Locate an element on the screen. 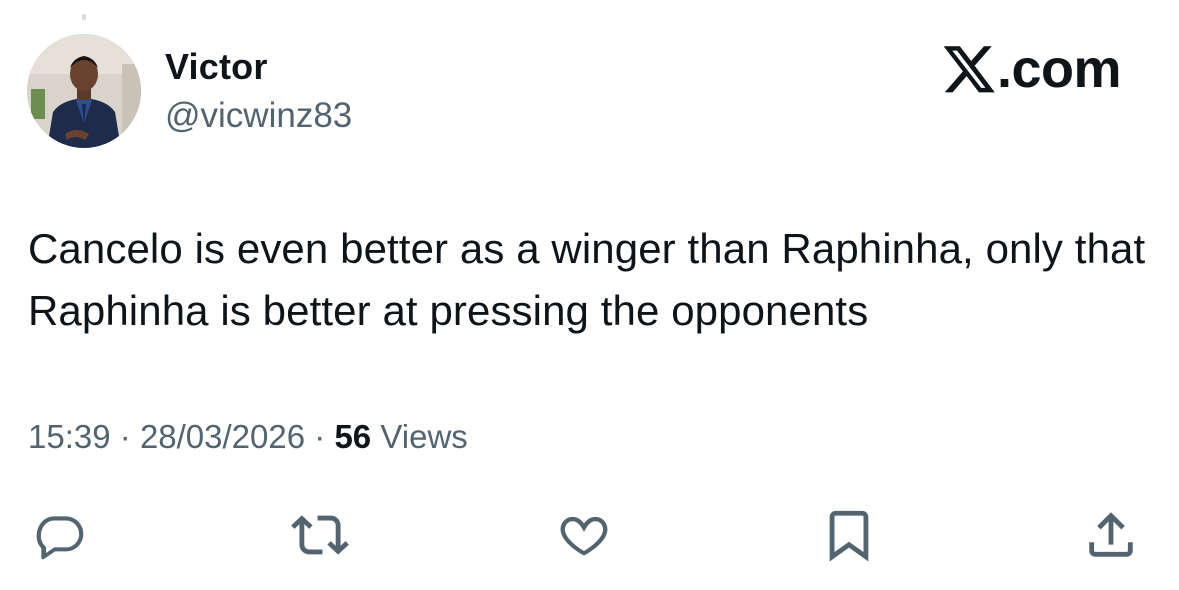 Image resolution: width=1179 pixels, height=590 pixels. reply-icon is located at coordinates (60, 538).